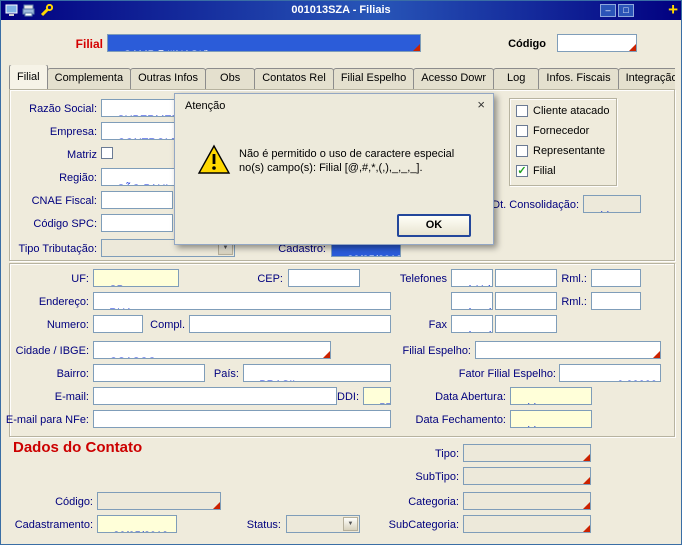 This screenshot has width=682, height=545. What do you see at coordinates (137, 223) in the screenshot?
I see `codigo-spc-field` at bounding box center [137, 223].